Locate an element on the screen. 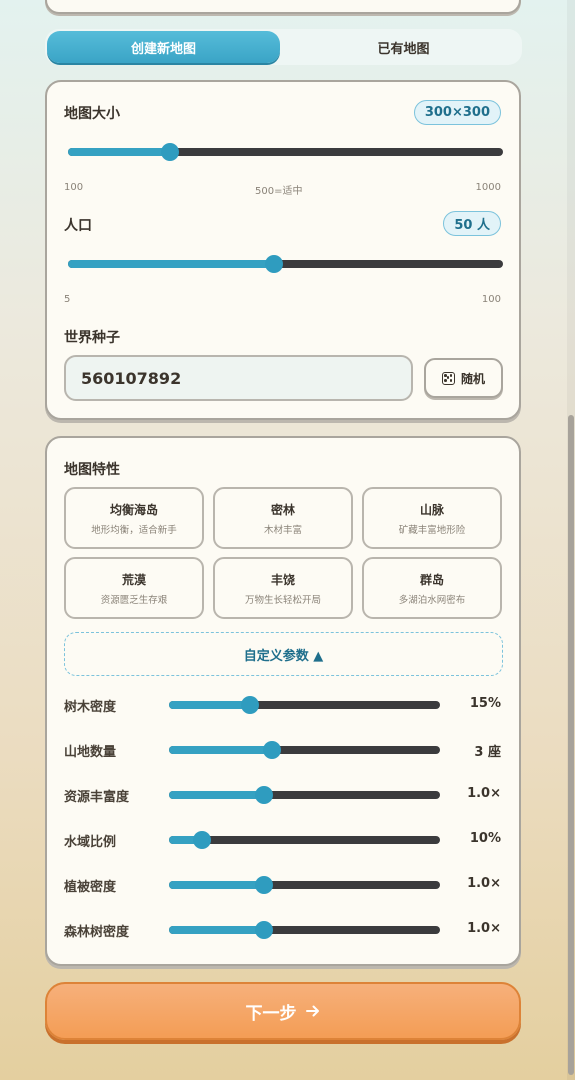 This screenshot has height=1080, width=575. resource-richness-slider-thumb is located at coordinates (263, 795).